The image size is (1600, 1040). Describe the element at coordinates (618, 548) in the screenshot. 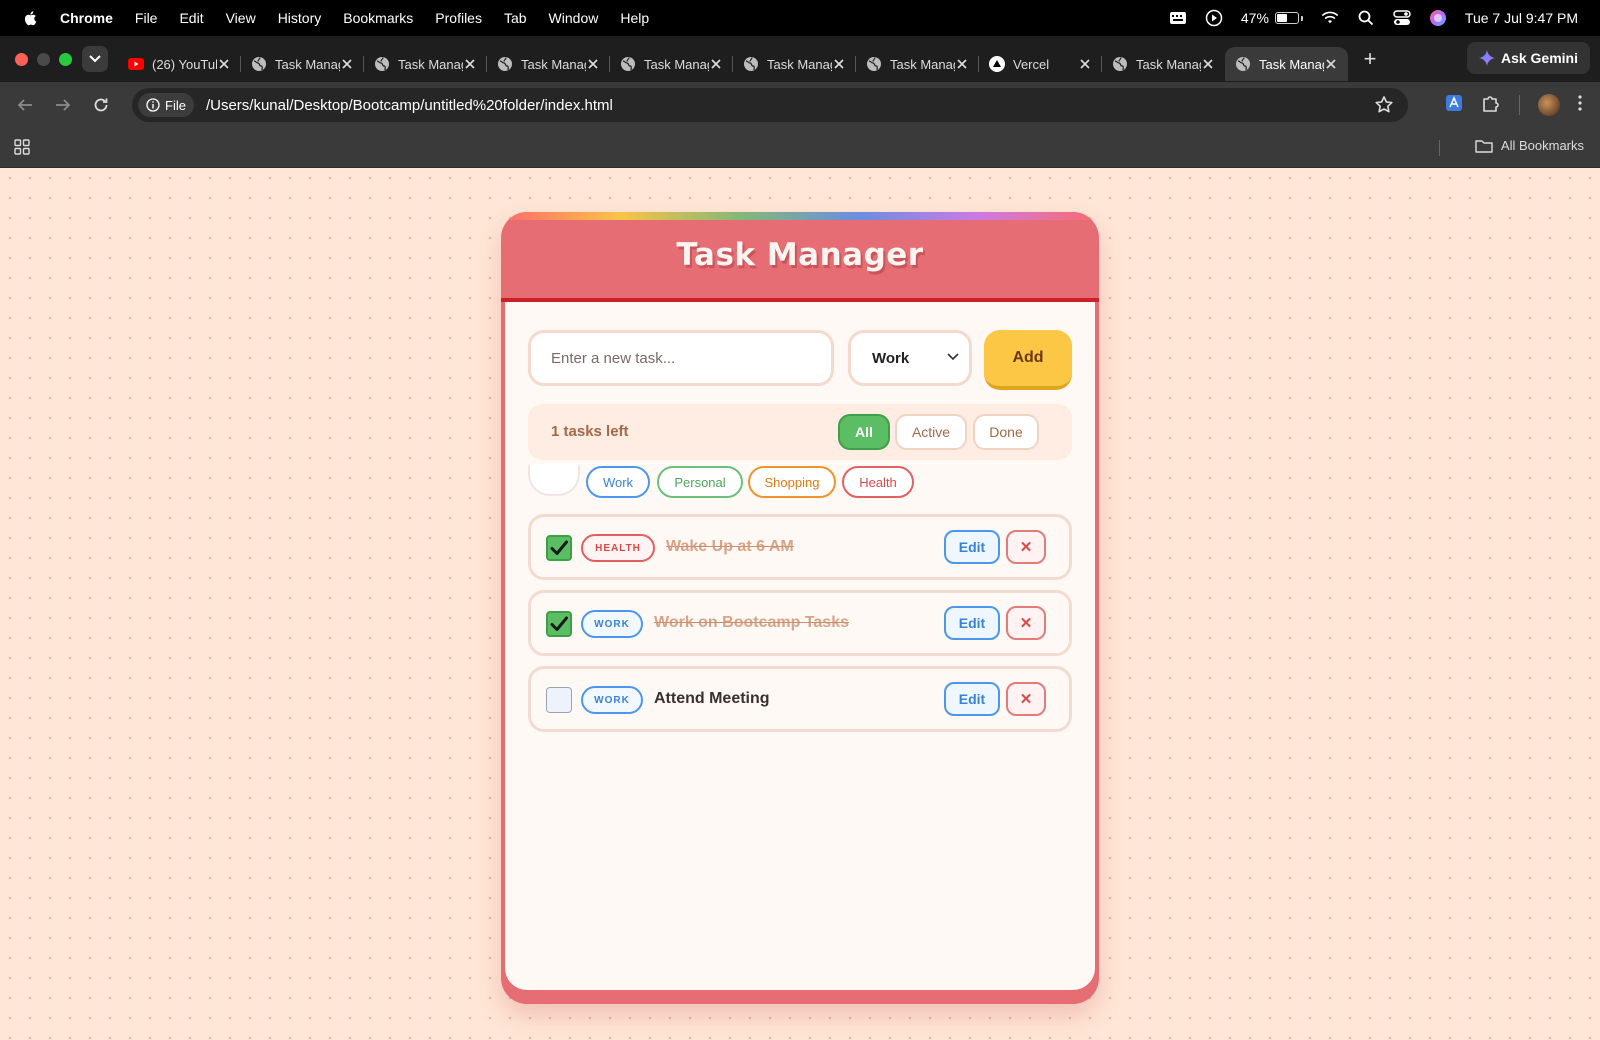

I see `task-tag-health: HEALTH` at that location.